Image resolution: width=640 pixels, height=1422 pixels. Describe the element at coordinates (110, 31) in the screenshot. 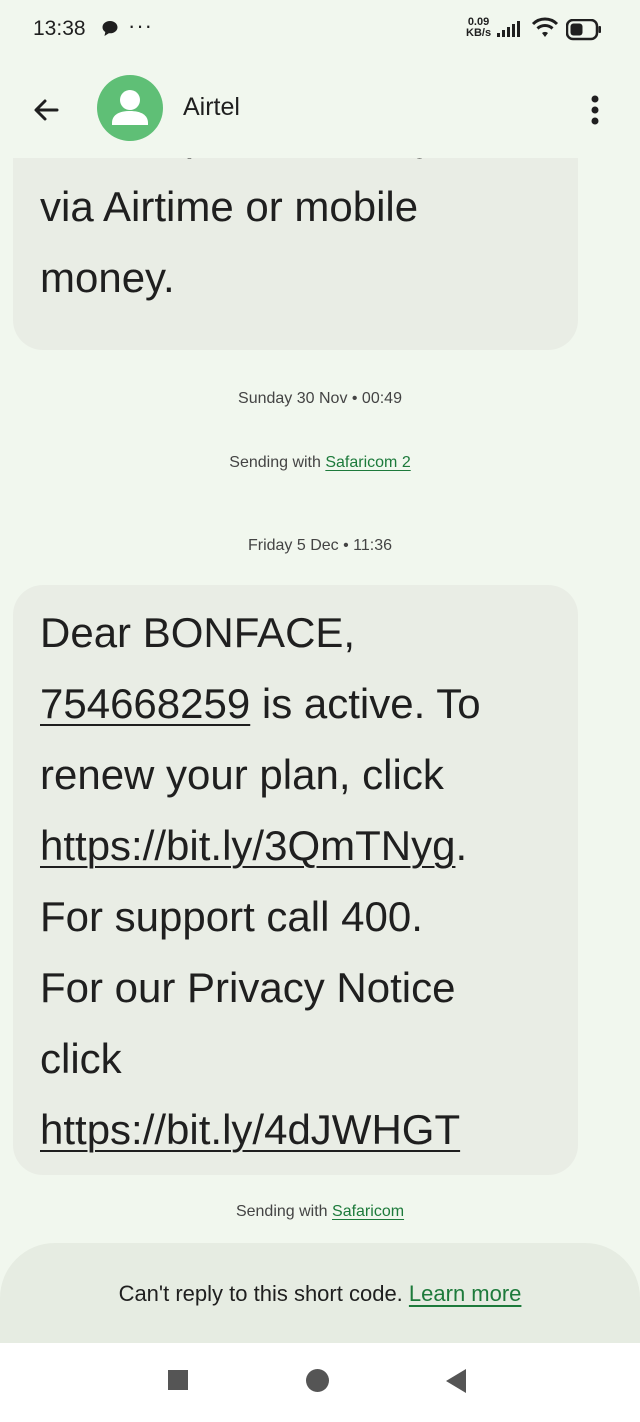

I see `chat-notification-icon` at that location.